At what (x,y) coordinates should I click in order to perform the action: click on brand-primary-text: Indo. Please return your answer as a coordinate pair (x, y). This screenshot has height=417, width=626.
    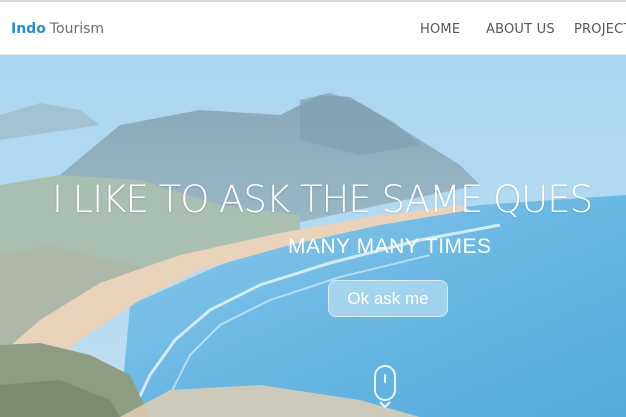
    Looking at the image, I should click on (28, 29).